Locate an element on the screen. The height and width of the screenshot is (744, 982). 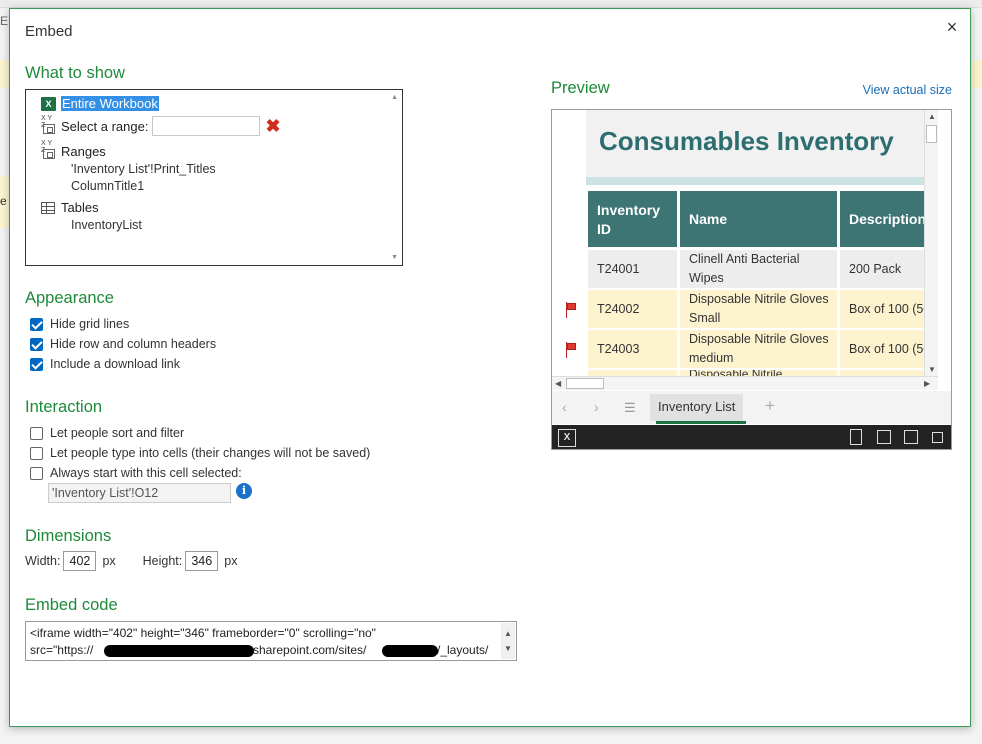
tree-item-select-range: X Y Z Select a range: ✖ is located at coordinates (161, 125).